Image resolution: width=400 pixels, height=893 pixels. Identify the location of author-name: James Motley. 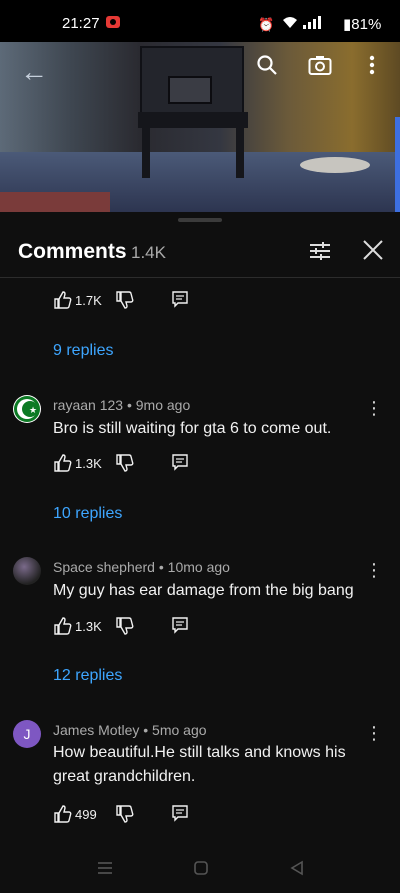
(96, 730).